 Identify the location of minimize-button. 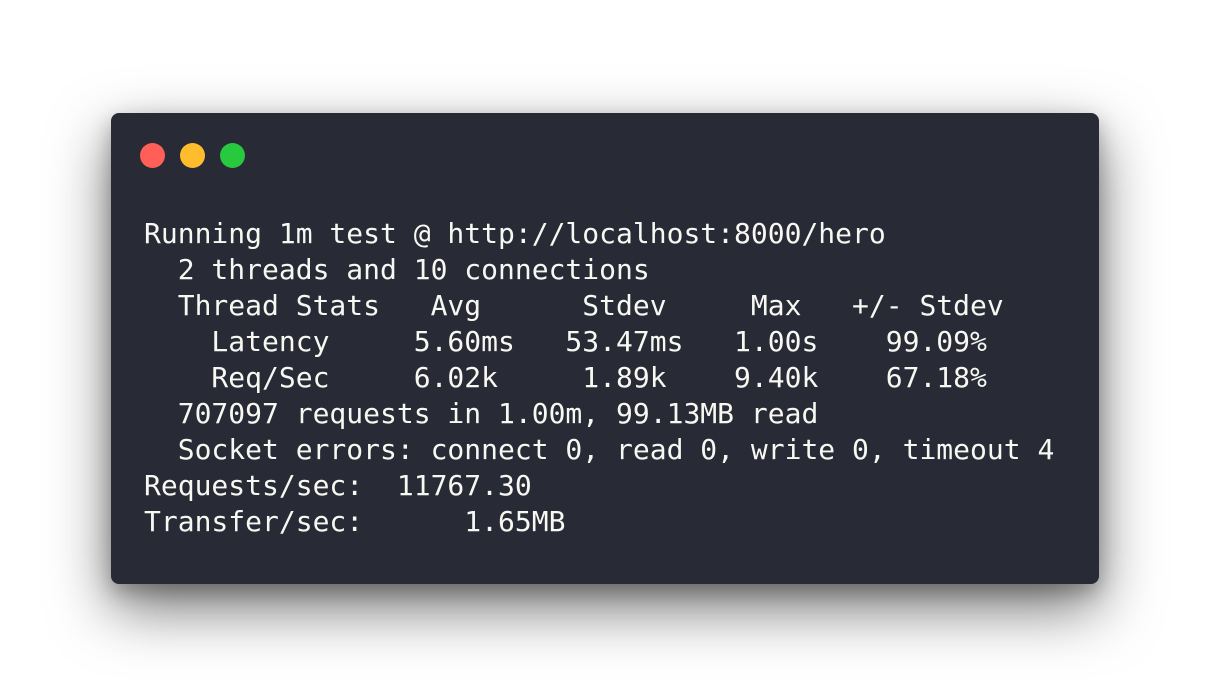
(192, 155).